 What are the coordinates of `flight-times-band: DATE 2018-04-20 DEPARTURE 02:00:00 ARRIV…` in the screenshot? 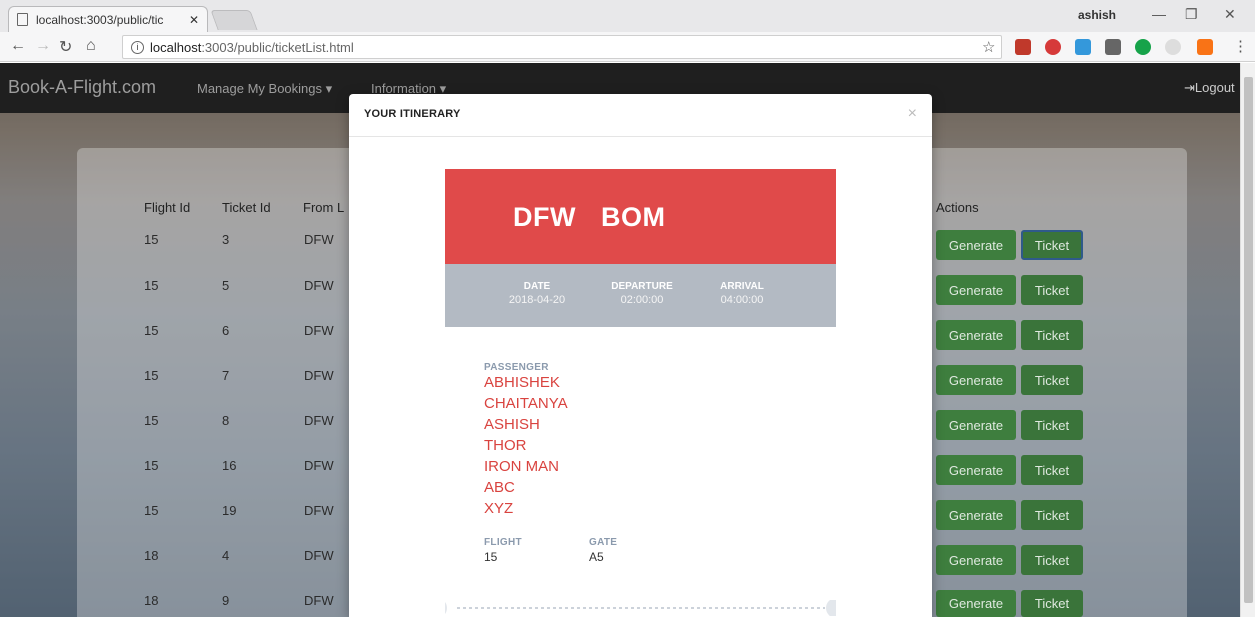 It's located at (640, 295).